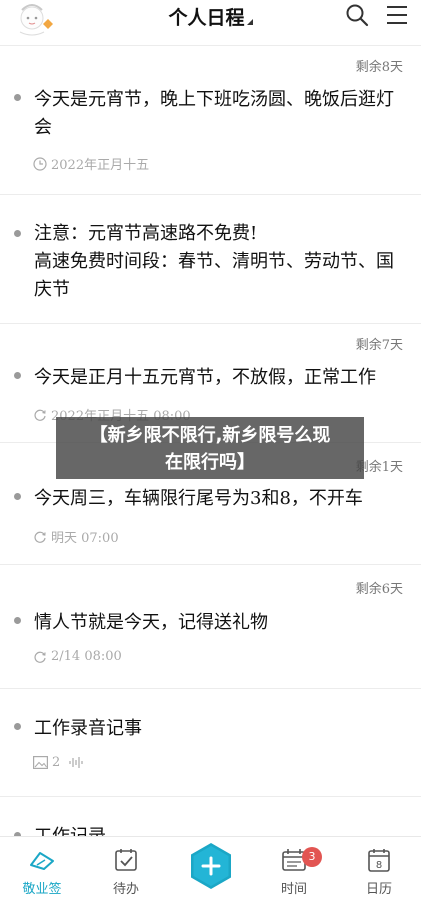  What do you see at coordinates (210, 462) in the screenshot?
I see `banner-line-2: 在限行吗】` at bounding box center [210, 462].